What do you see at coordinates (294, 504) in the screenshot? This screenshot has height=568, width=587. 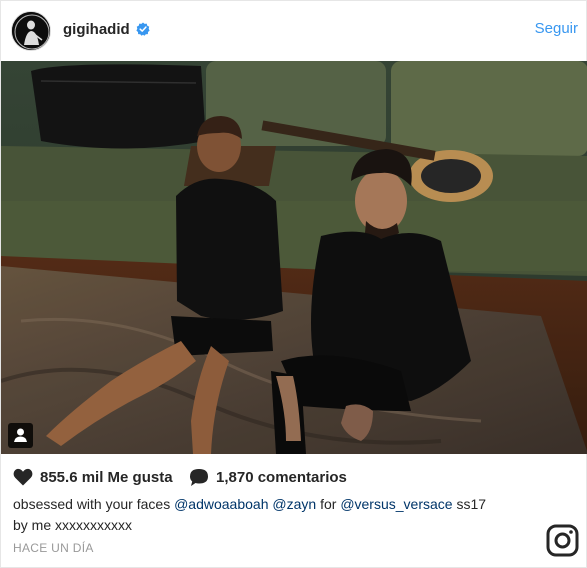 I see `mention-link: @zayn` at bounding box center [294, 504].